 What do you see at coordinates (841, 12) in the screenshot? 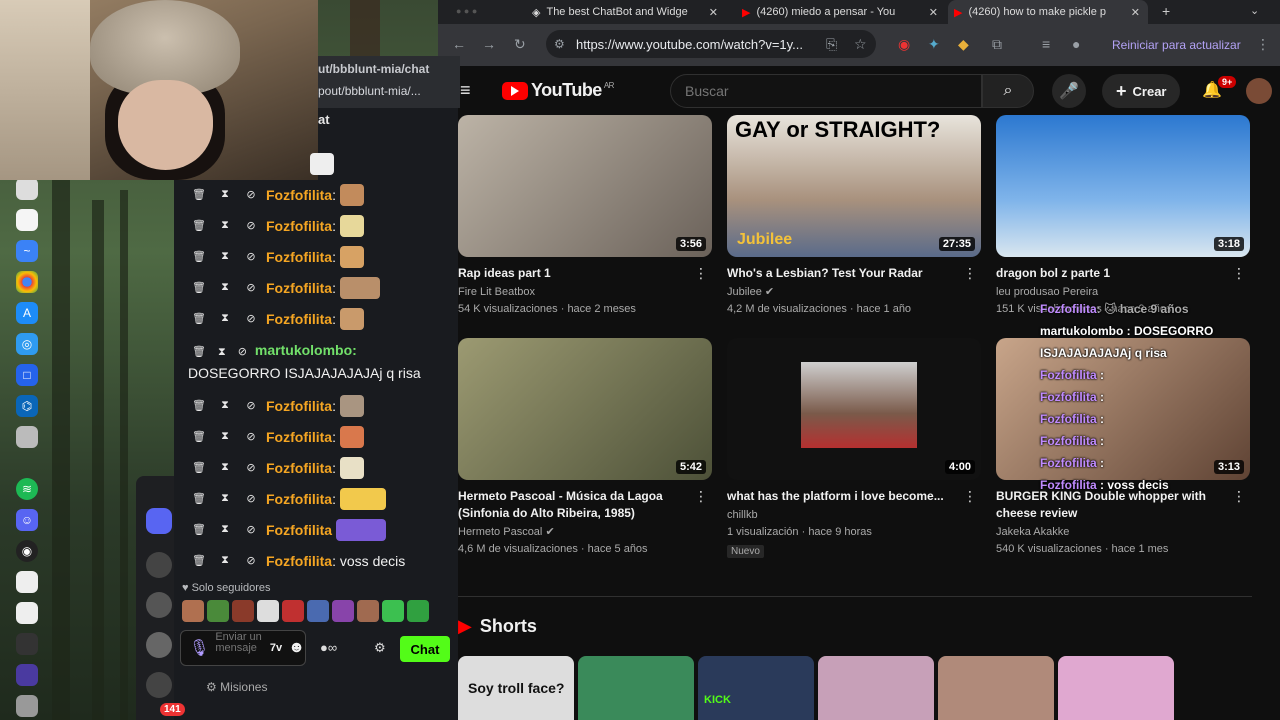
I see `tab-youtube-1: ▶ (4260) miedo a pensar - You ✕` at bounding box center [841, 12].